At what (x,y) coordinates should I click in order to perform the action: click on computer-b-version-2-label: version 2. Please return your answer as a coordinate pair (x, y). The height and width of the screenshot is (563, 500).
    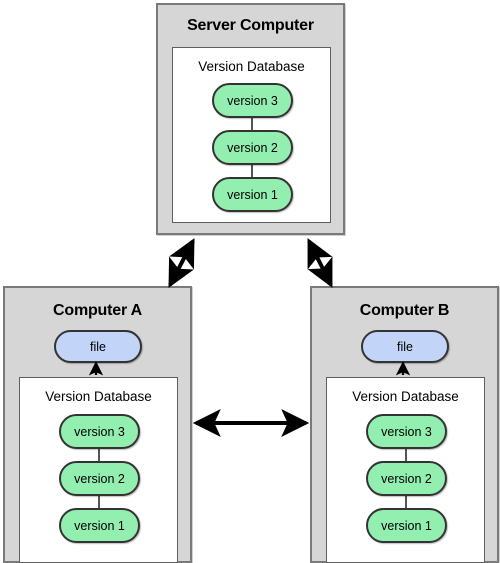
    Looking at the image, I should click on (406, 478).